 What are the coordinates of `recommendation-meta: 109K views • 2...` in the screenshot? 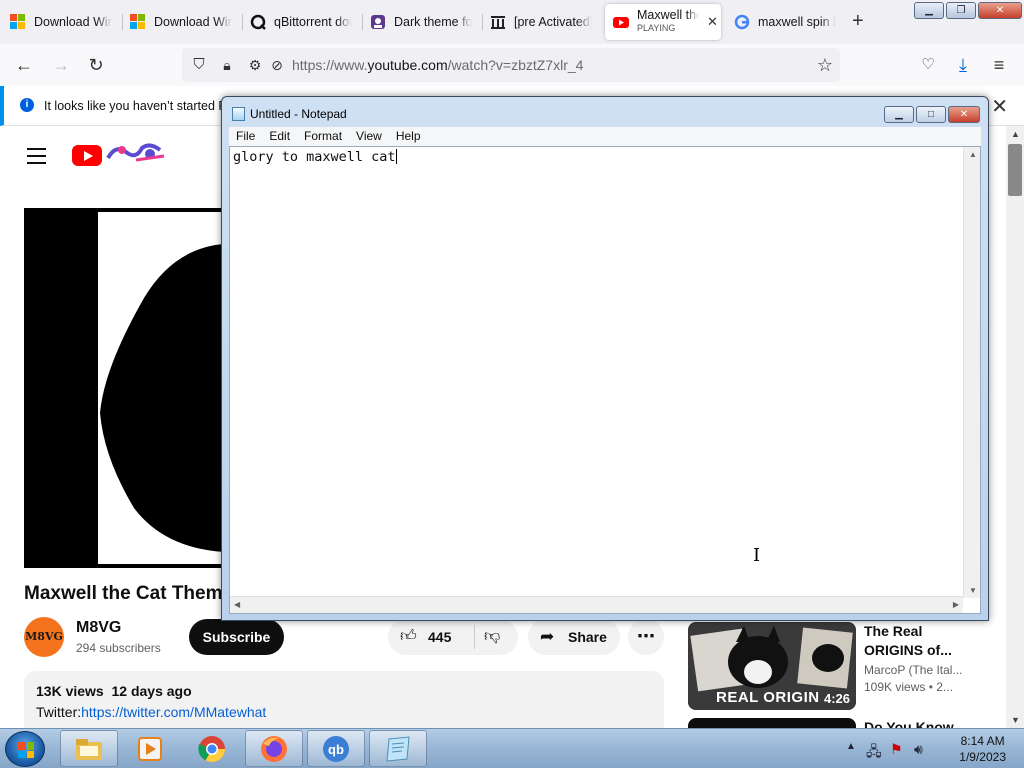 It's located at (908, 687).